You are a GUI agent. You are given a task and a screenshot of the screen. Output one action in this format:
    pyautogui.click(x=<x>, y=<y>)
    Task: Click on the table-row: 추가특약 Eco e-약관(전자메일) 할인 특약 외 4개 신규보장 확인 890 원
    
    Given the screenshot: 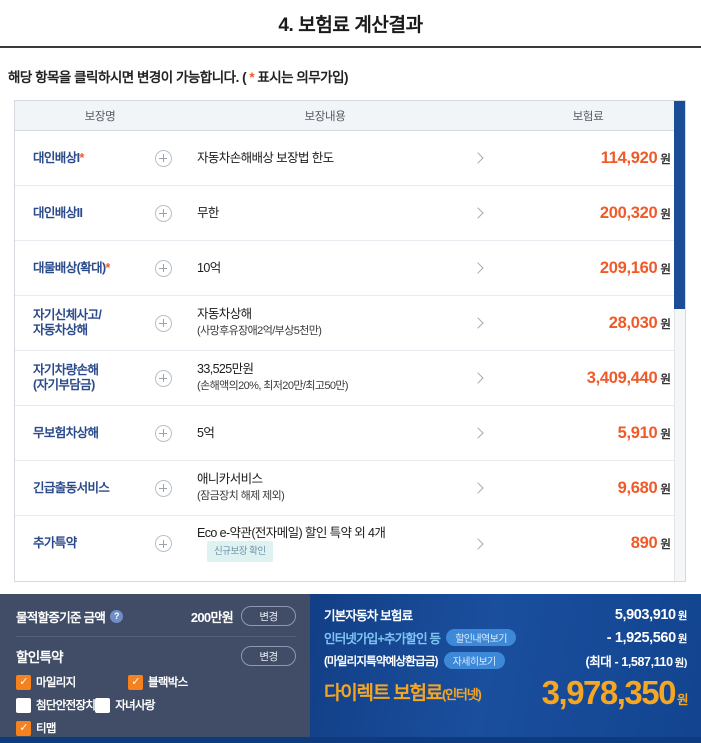 What is the action you would take?
    pyautogui.click(x=350, y=543)
    